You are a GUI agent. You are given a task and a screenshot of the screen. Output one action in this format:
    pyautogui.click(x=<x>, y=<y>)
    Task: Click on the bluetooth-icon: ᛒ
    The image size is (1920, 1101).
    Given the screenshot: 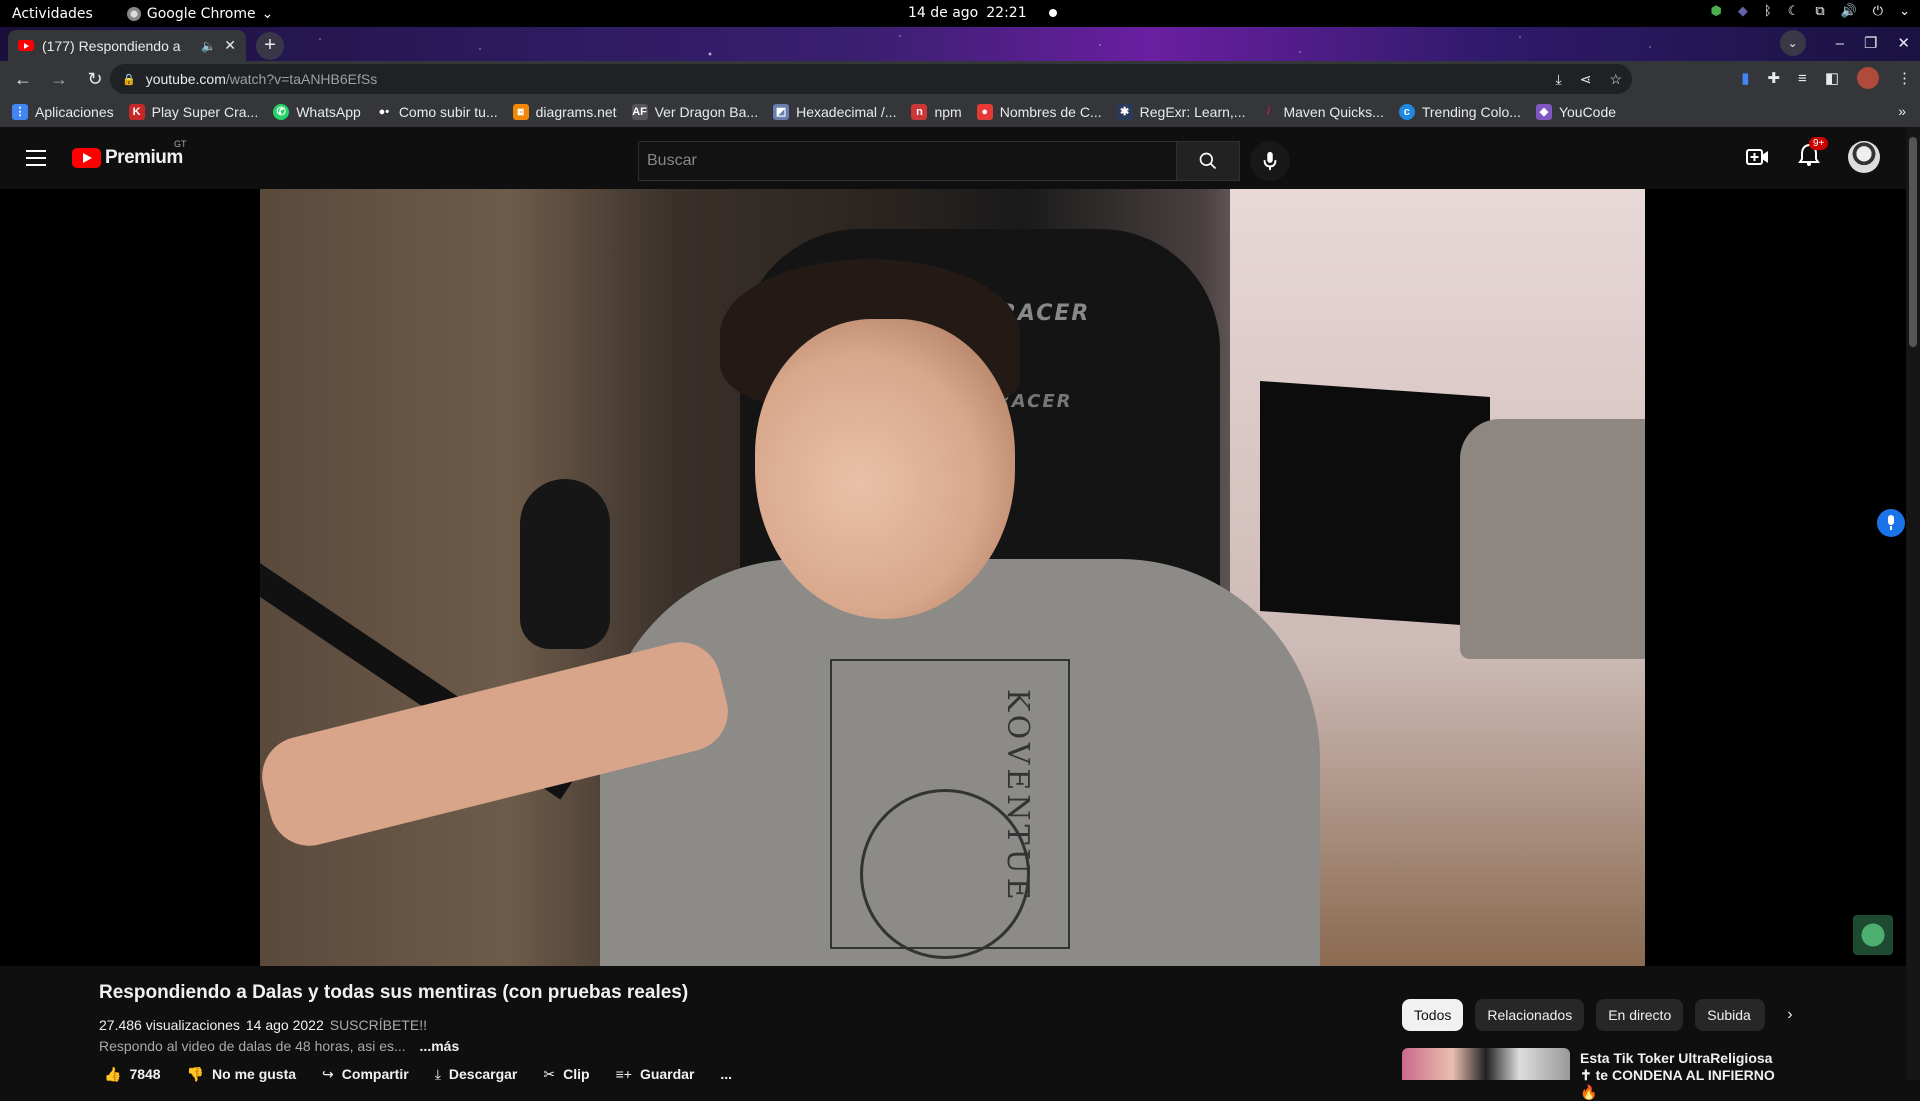 What is the action you would take?
    pyautogui.click(x=1768, y=11)
    